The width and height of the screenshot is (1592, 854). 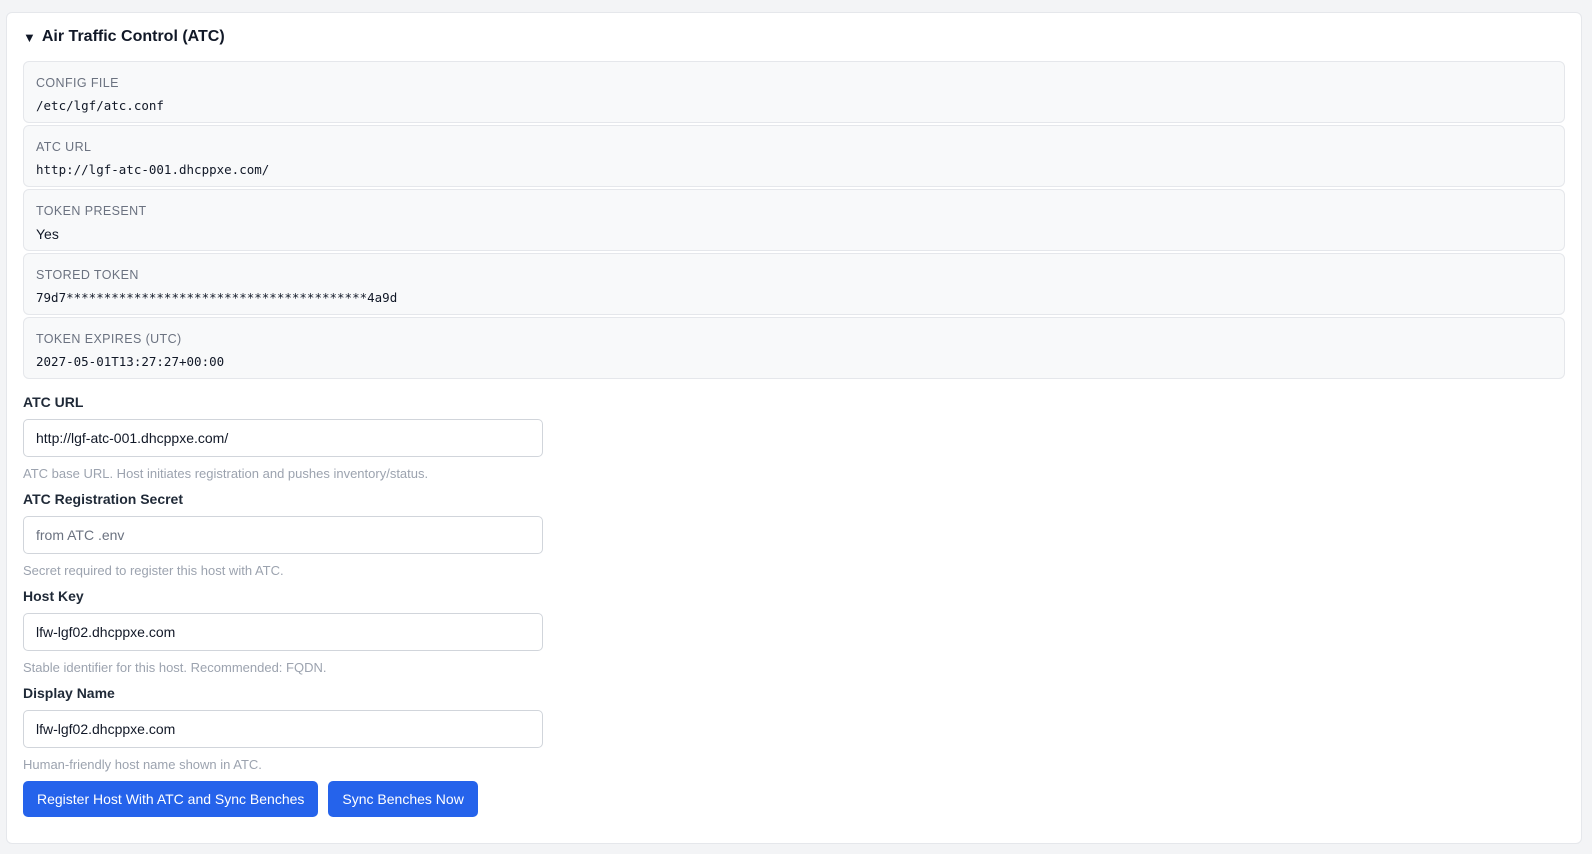 What do you see at coordinates (53, 402) in the screenshot?
I see `atc-url-label: ATC URL` at bounding box center [53, 402].